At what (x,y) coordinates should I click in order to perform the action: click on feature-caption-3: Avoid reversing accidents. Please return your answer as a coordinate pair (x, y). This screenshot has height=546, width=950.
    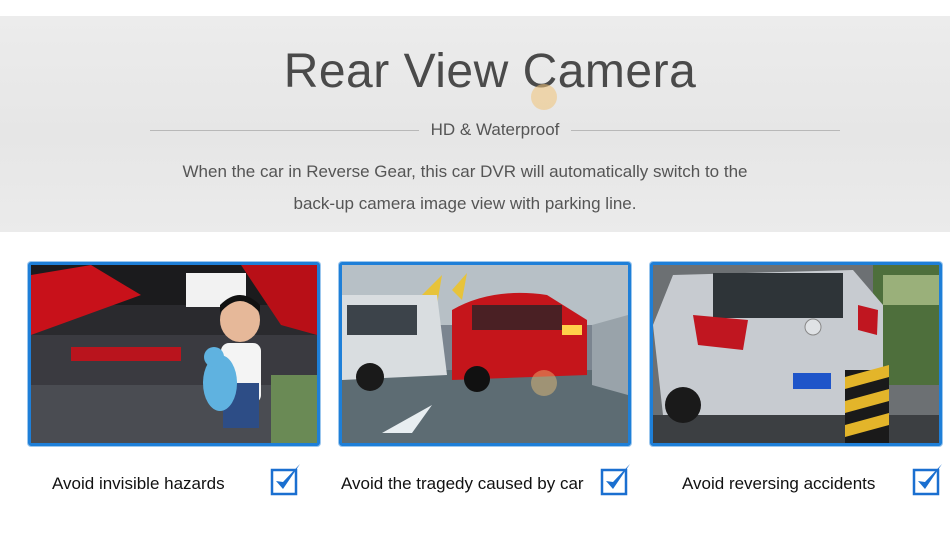
    Looking at the image, I should click on (779, 483).